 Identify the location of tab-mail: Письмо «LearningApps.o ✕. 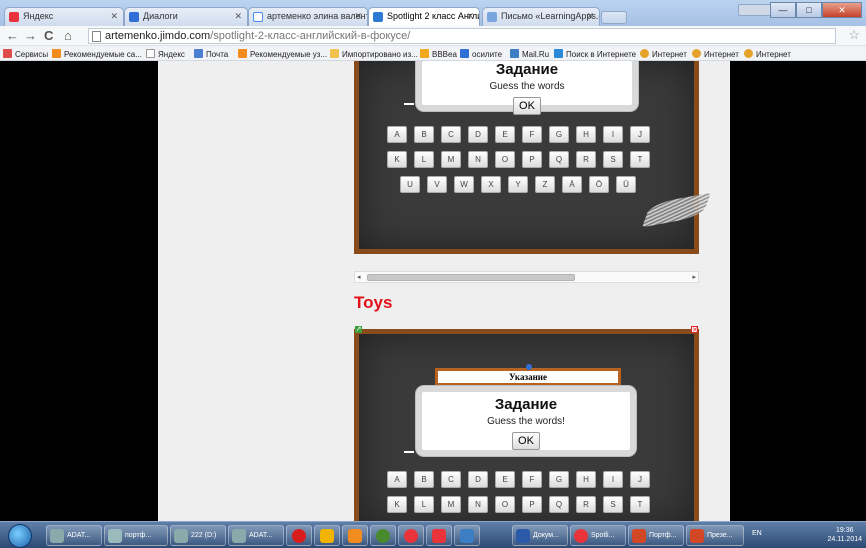
(541, 16).